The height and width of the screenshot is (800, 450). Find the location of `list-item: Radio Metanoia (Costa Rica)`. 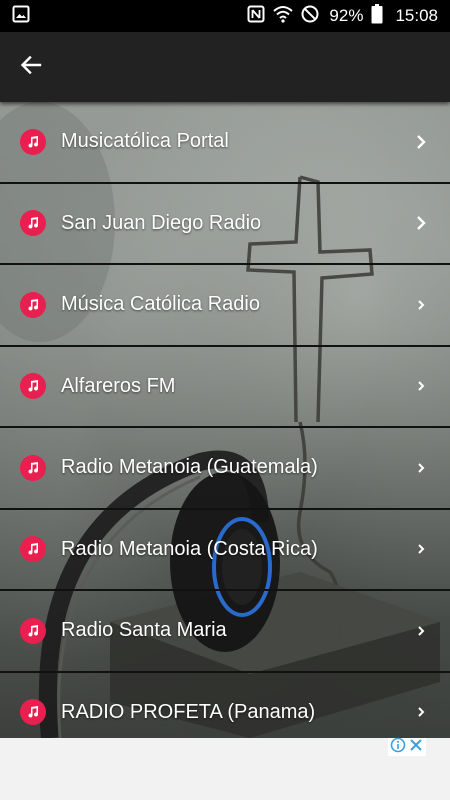

list-item: Radio Metanoia (Costa Rica) is located at coordinates (225, 550).